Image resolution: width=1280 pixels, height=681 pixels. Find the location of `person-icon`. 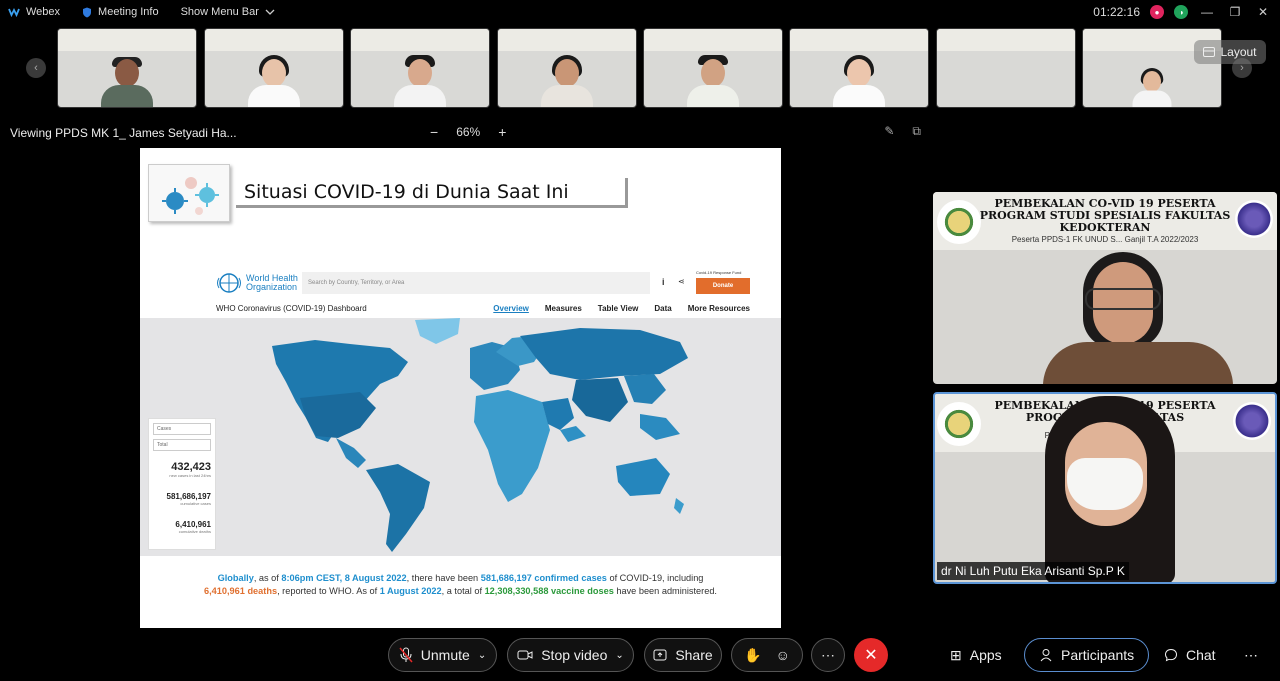

person-icon is located at coordinates (1046, 655).